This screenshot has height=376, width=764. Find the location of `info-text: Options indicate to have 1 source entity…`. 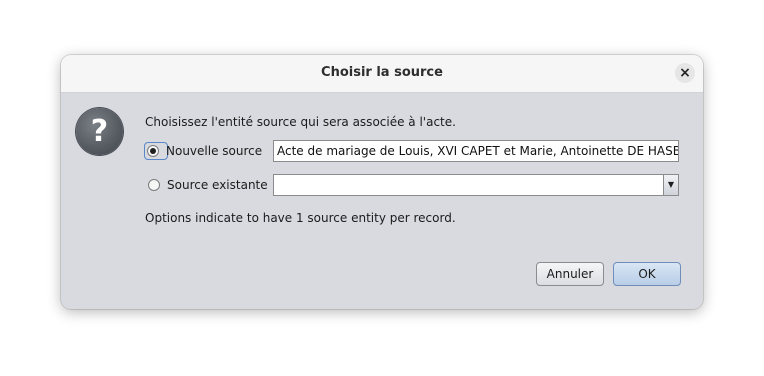

info-text: Options indicate to have 1 source entity… is located at coordinates (300, 218).